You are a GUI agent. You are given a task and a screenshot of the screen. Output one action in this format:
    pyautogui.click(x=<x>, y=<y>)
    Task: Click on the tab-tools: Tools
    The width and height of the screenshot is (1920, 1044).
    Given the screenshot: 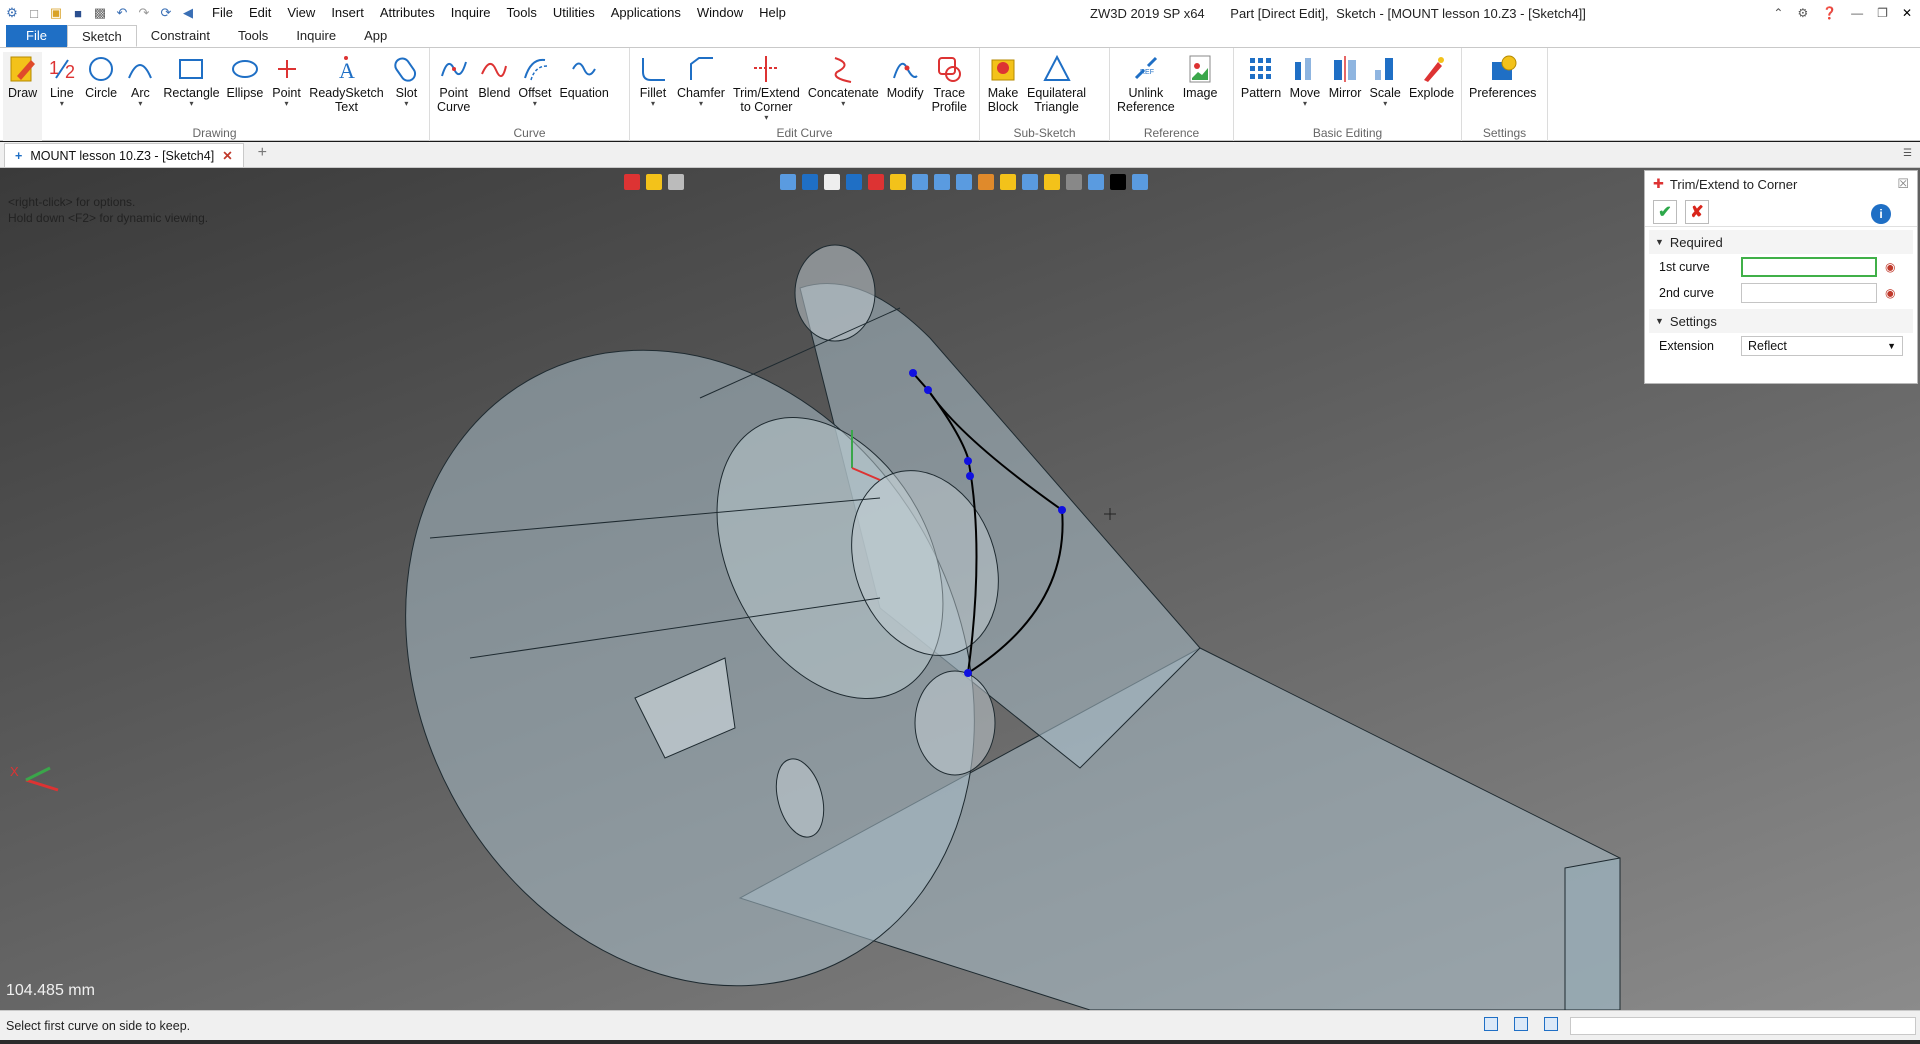 What is the action you would take?
    pyautogui.click(x=253, y=36)
    